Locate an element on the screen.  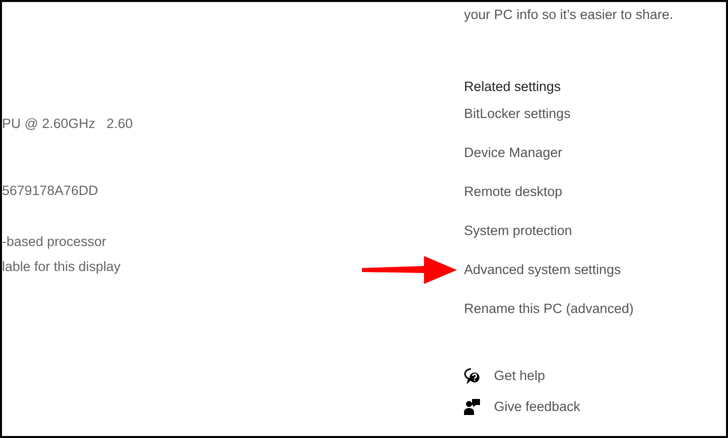
feedback-link: Give feedback is located at coordinates (522, 407).